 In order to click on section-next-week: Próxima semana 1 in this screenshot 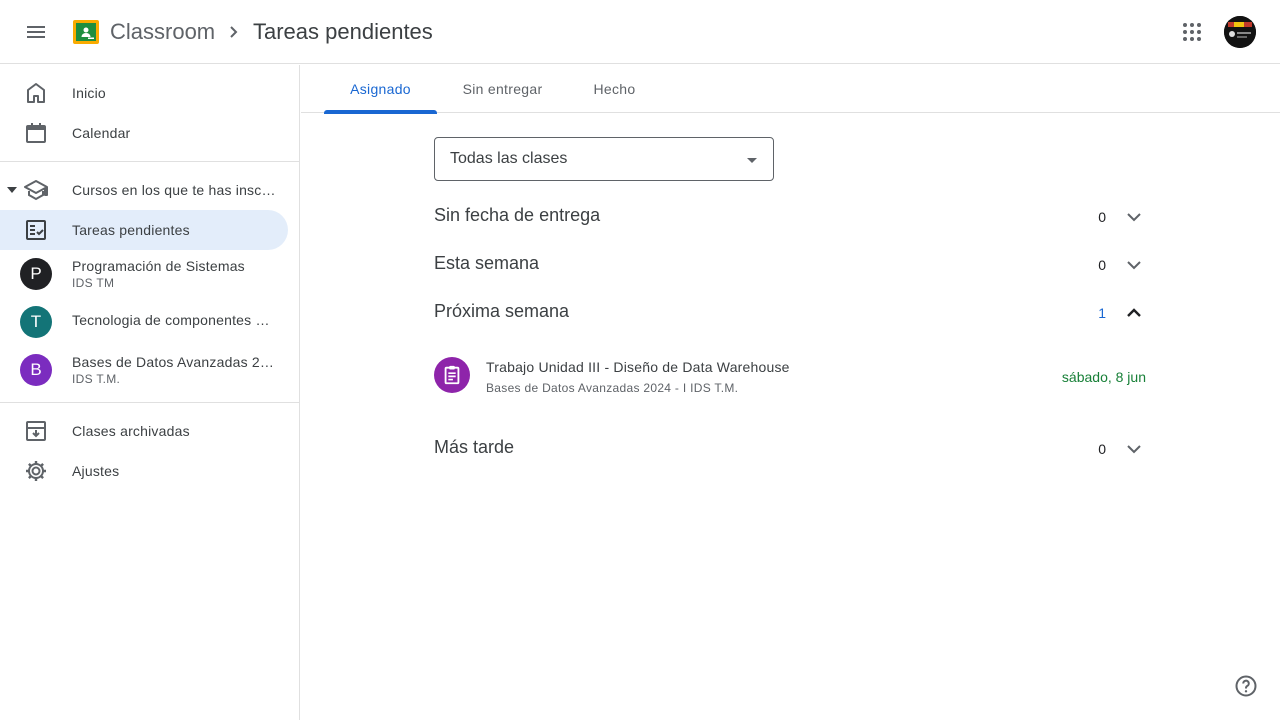, I will do `click(790, 313)`.